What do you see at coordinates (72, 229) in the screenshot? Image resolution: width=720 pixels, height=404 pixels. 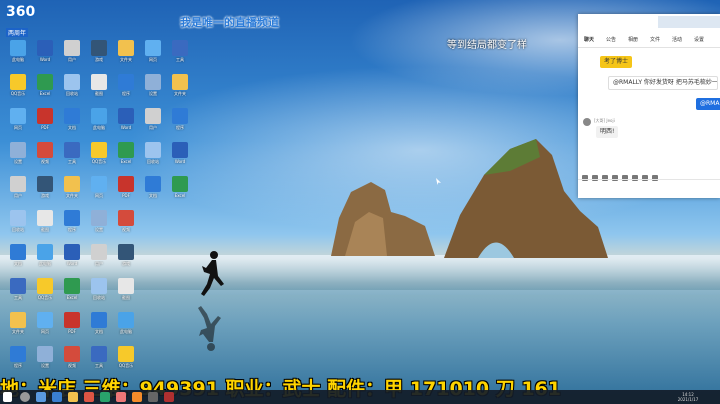 I see `desktop-icon-label: 程序` at bounding box center [72, 229].